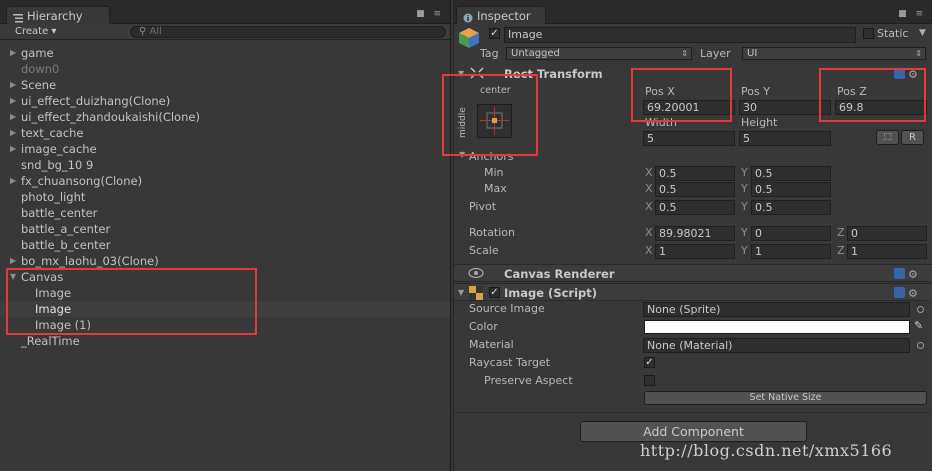 The height and width of the screenshot is (471, 932). What do you see at coordinates (791, 251) in the screenshot?
I see `scale-y-field: 1` at bounding box center [791, 251].